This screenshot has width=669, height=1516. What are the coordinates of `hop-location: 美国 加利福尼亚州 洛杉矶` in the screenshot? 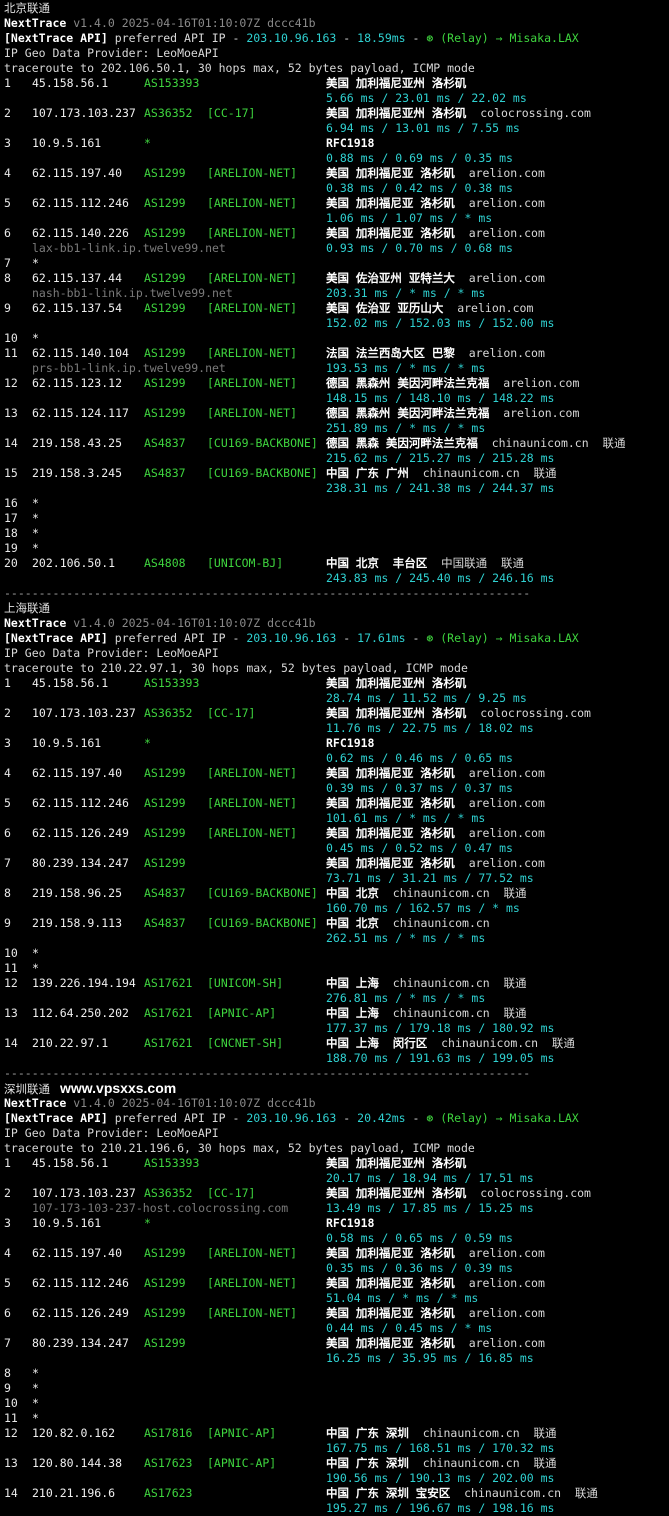 It's located at (396, 1163).